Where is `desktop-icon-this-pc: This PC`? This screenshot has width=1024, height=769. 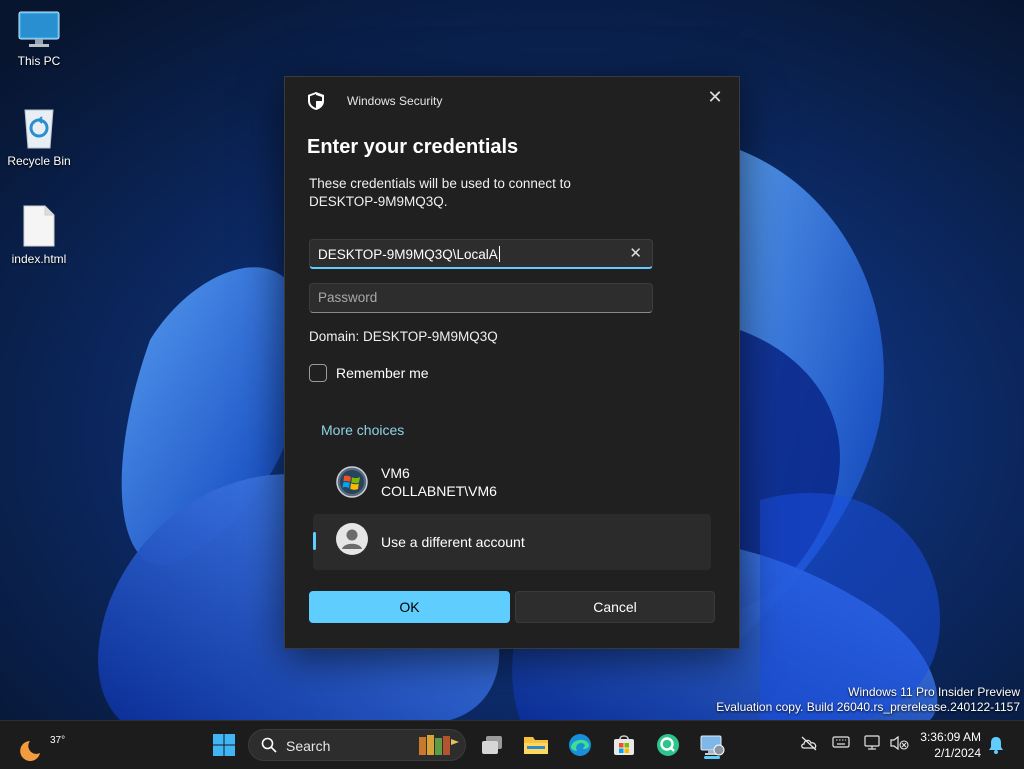
desktop-icon-this-pc: This PC is located at coordinates (39, 39).